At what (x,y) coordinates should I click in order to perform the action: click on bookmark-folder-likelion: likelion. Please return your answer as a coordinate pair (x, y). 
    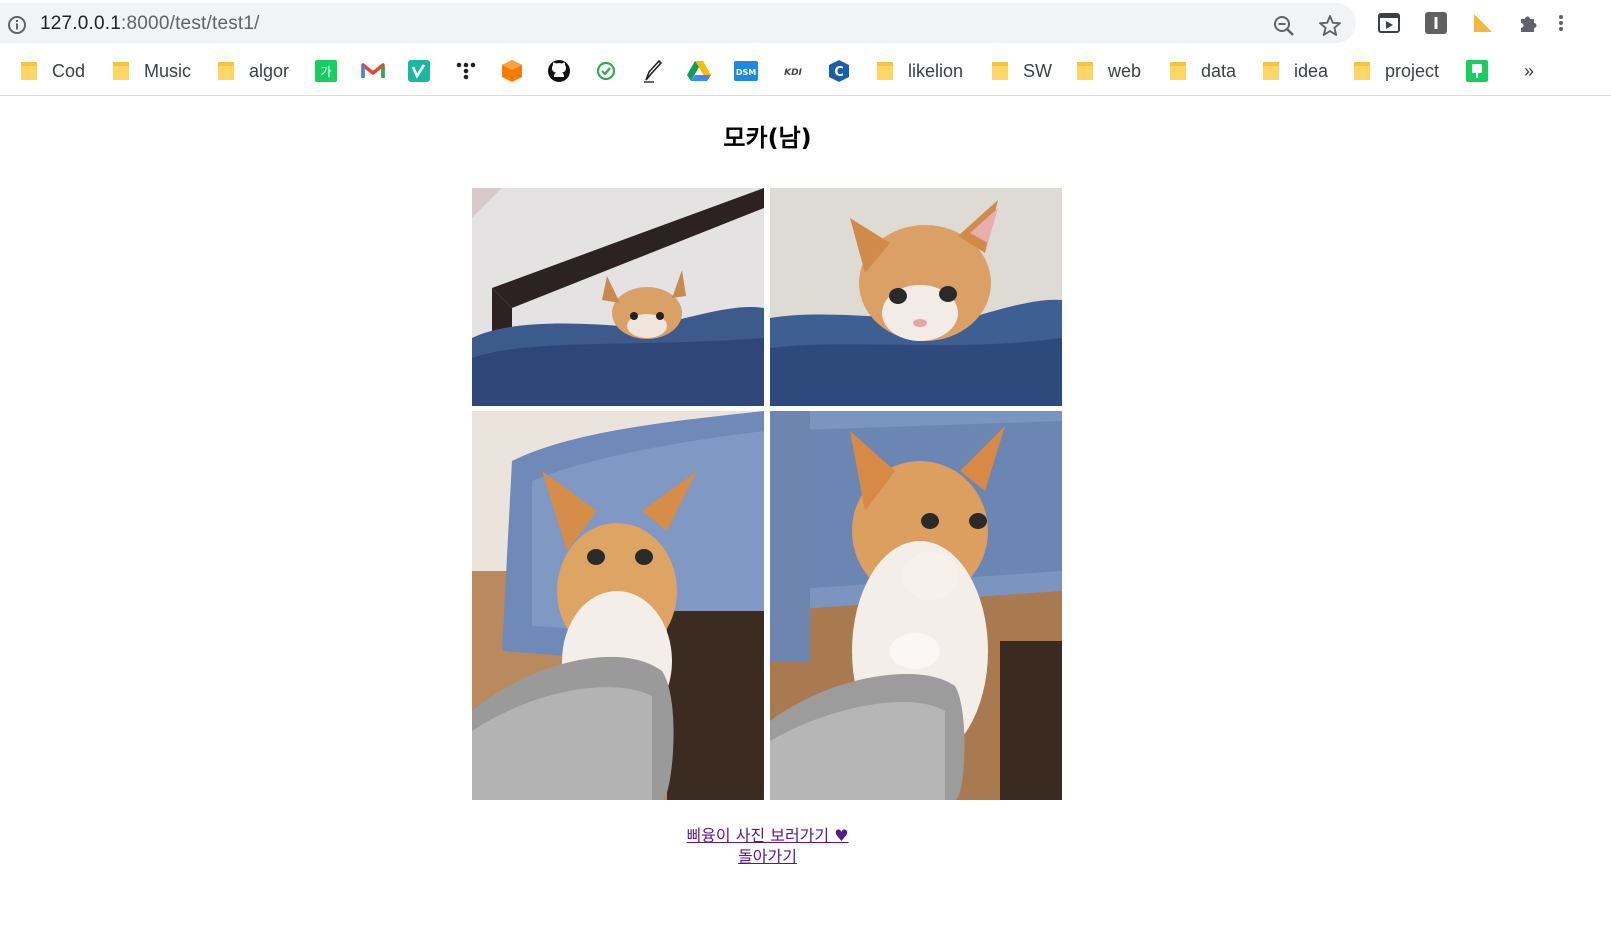
    Looking at the image, I should click on (919, 71).